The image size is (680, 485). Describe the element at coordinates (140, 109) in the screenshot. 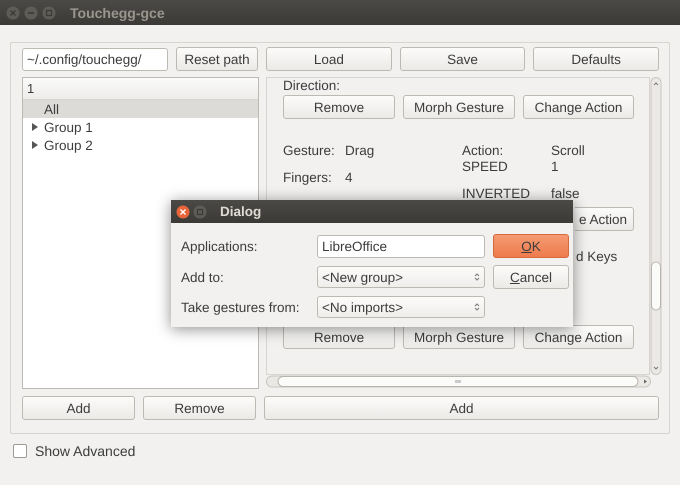

I see `tree-item: All` at that location.